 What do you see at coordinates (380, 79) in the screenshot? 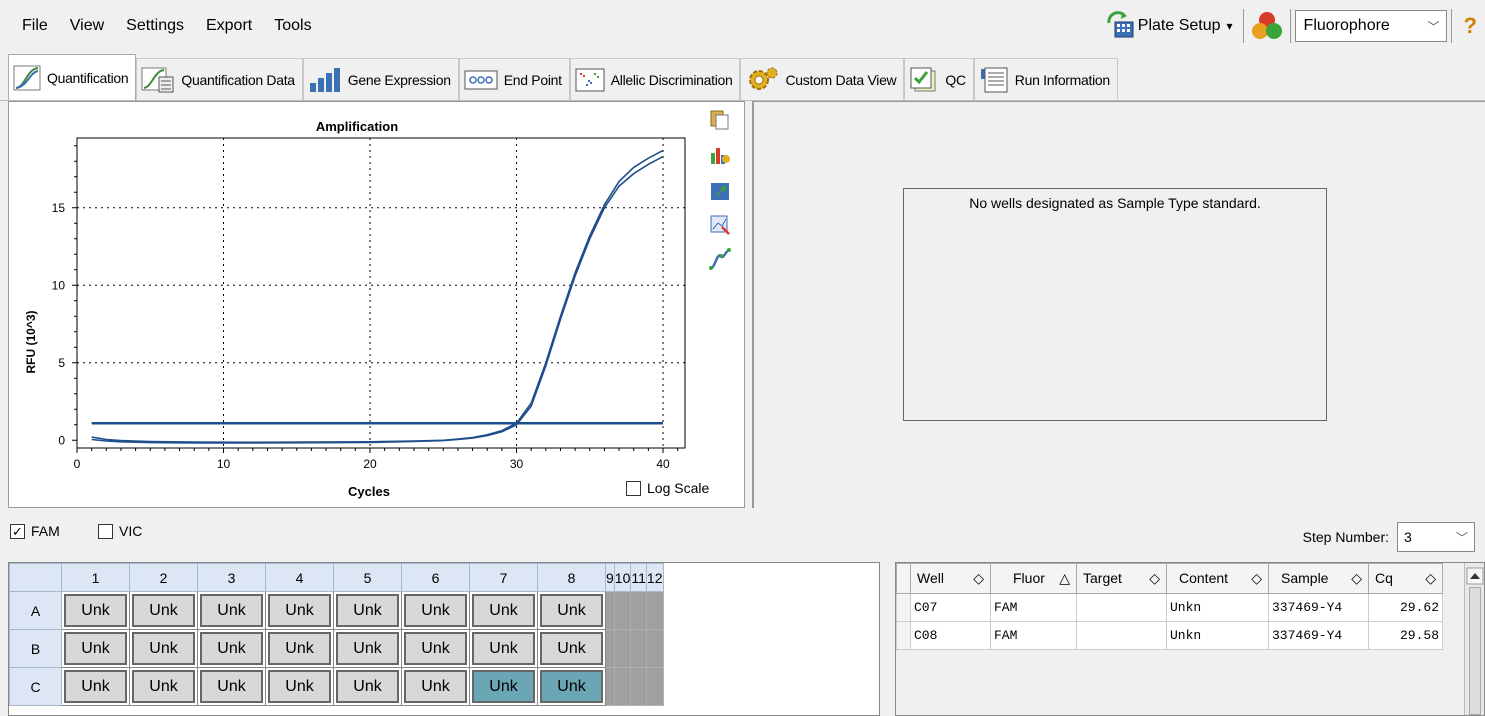
I see `tab-gene-expression: Gene Expression` at bounding box center [380, 79].